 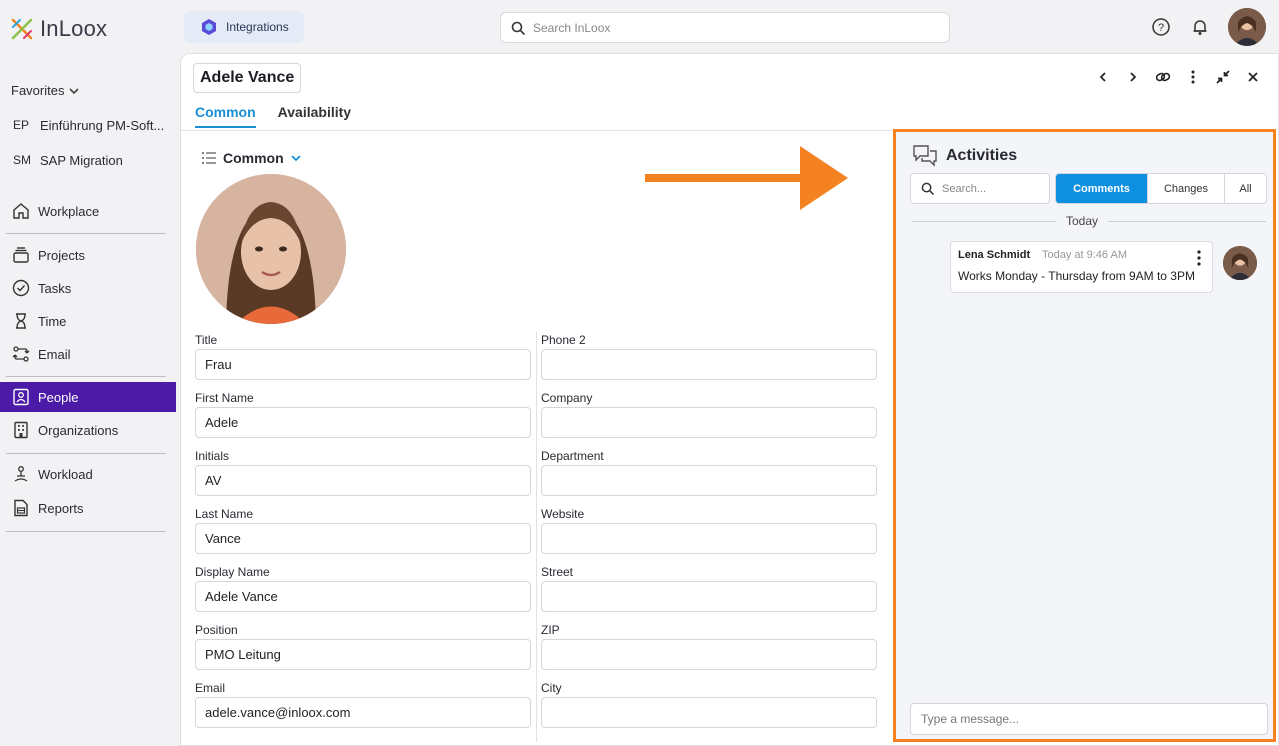 What do you see at coordinates (725, 27) in the screenshot?
I see `global-search-input: Search InLoox` at bounding box center [725, 27].